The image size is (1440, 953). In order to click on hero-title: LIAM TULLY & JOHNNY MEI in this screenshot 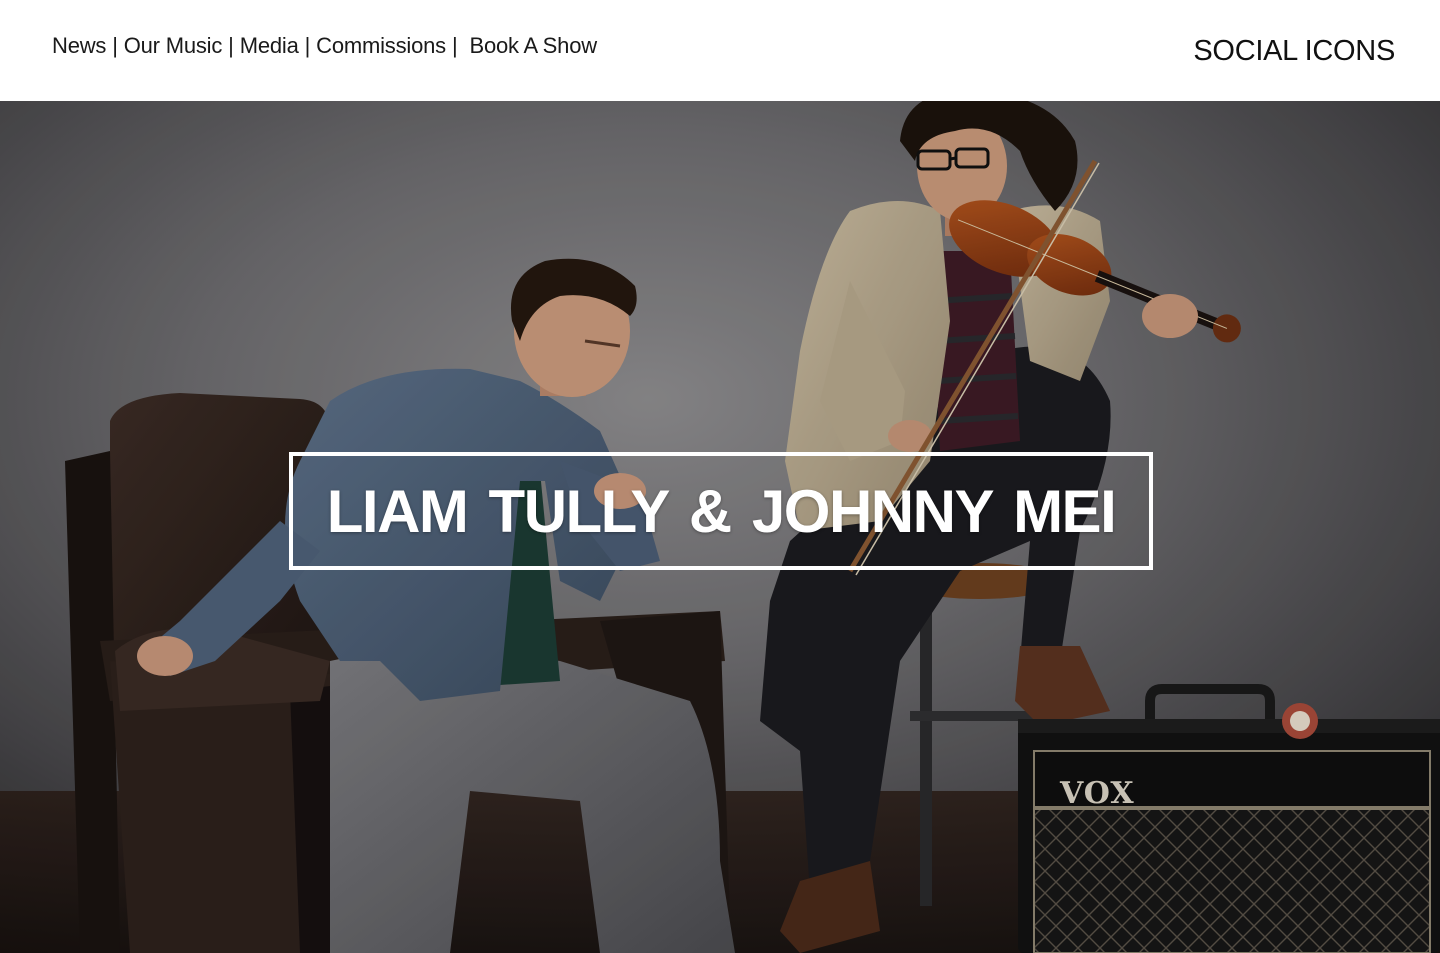, I will do `click(721, 511)`.